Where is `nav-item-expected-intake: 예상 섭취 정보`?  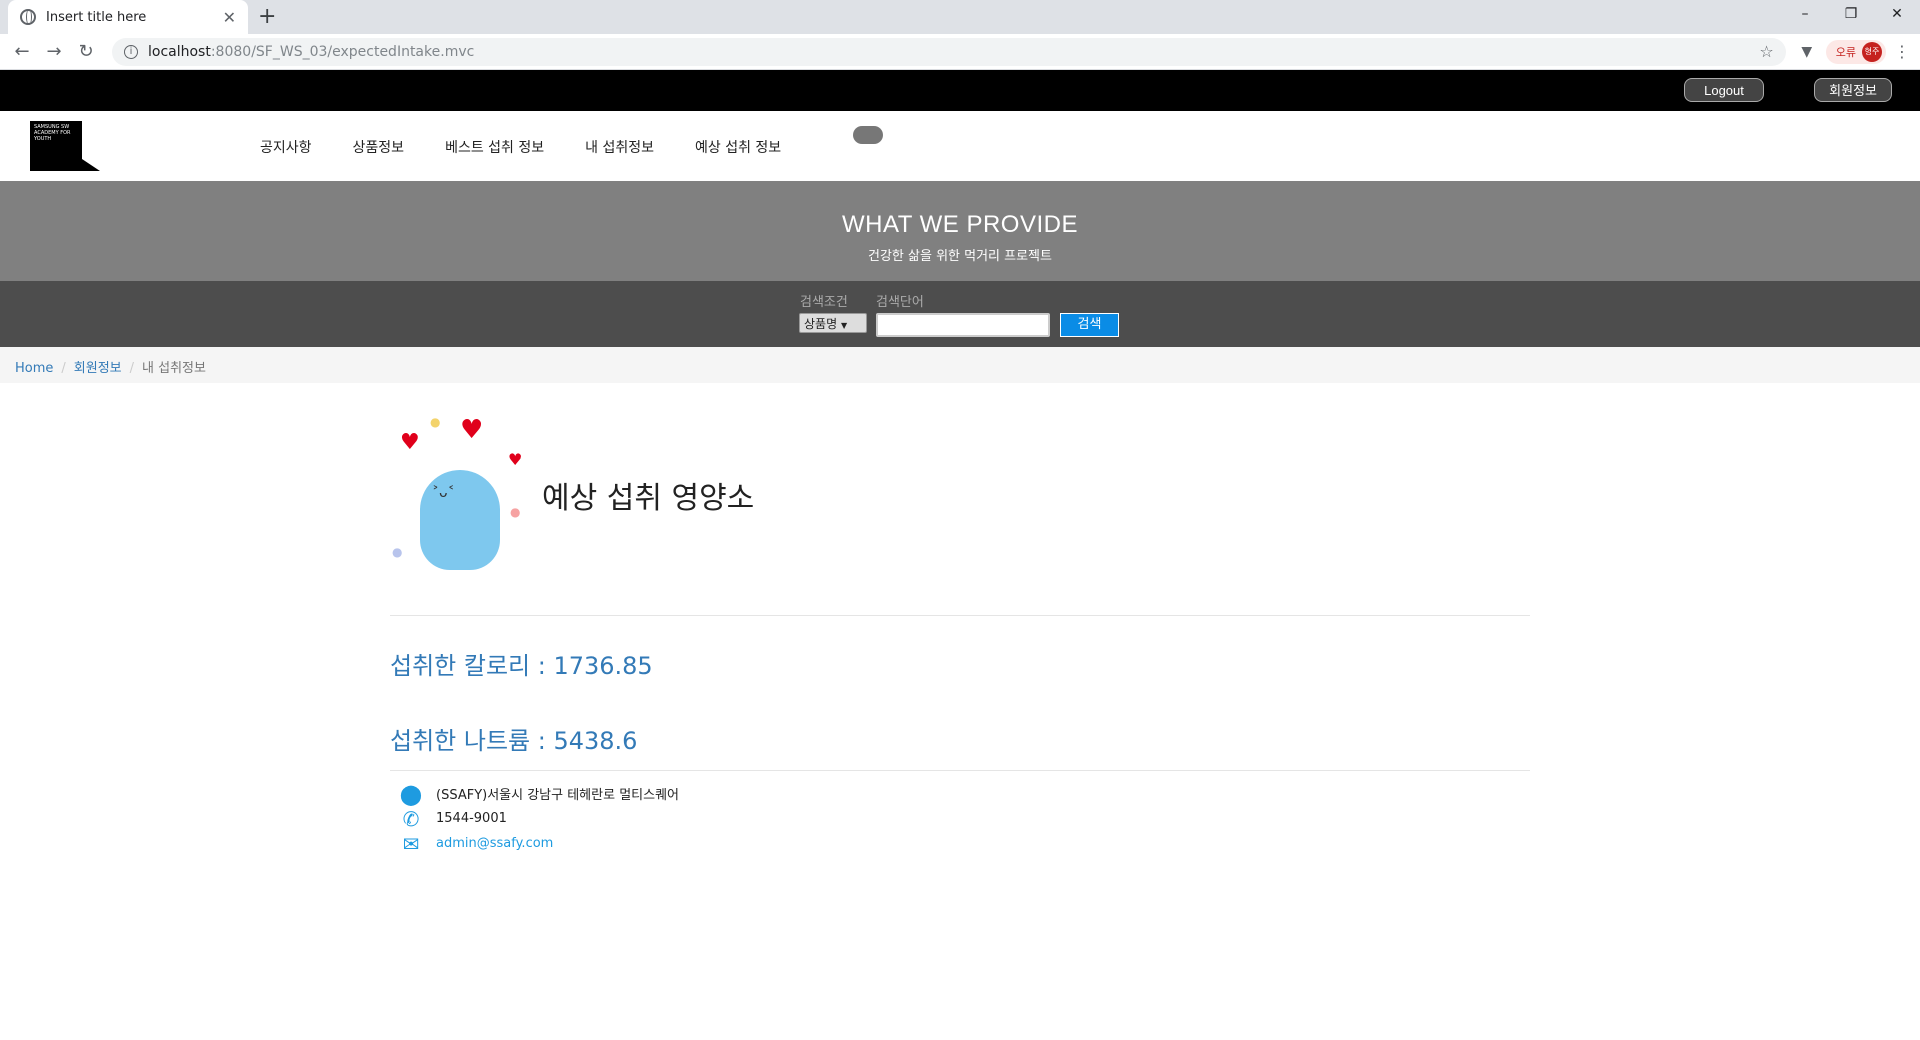 nav-item-expected-intake: 예상 섭취 정보 is located at coordinates (738, 147).